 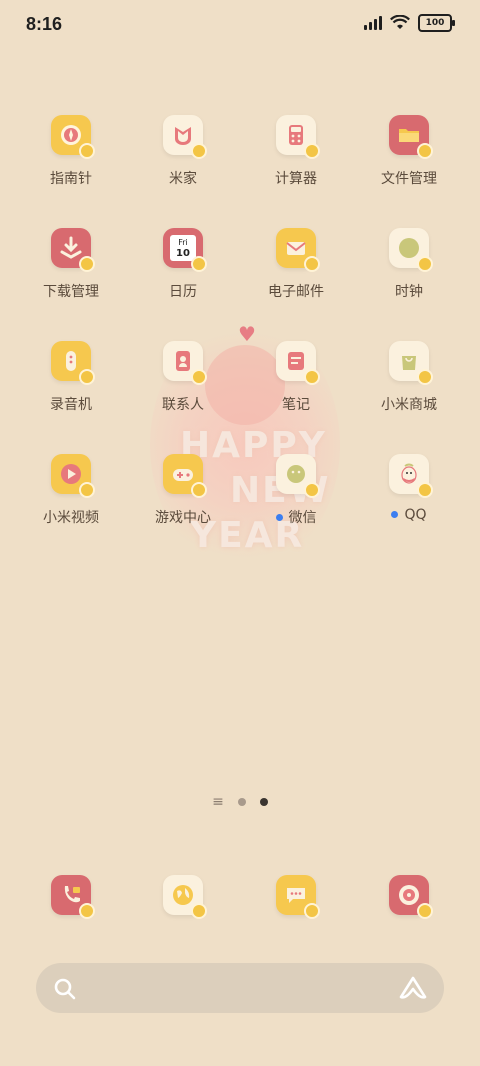 What do you see at coordinates (240, 25) in the screenshot?
I see `status-bar: 8:16 100` at bounding box center [240, 25].